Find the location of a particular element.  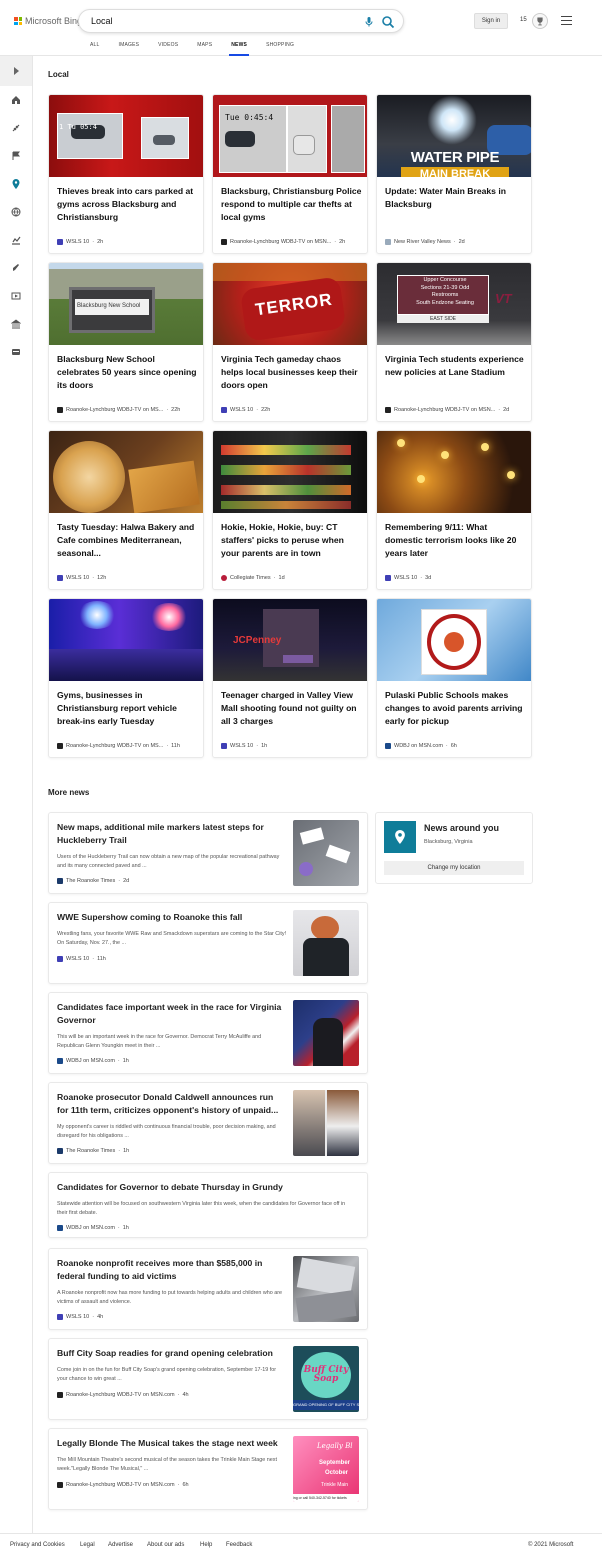

footer-link-legal: Legal is located at coordinates (87, 1545).